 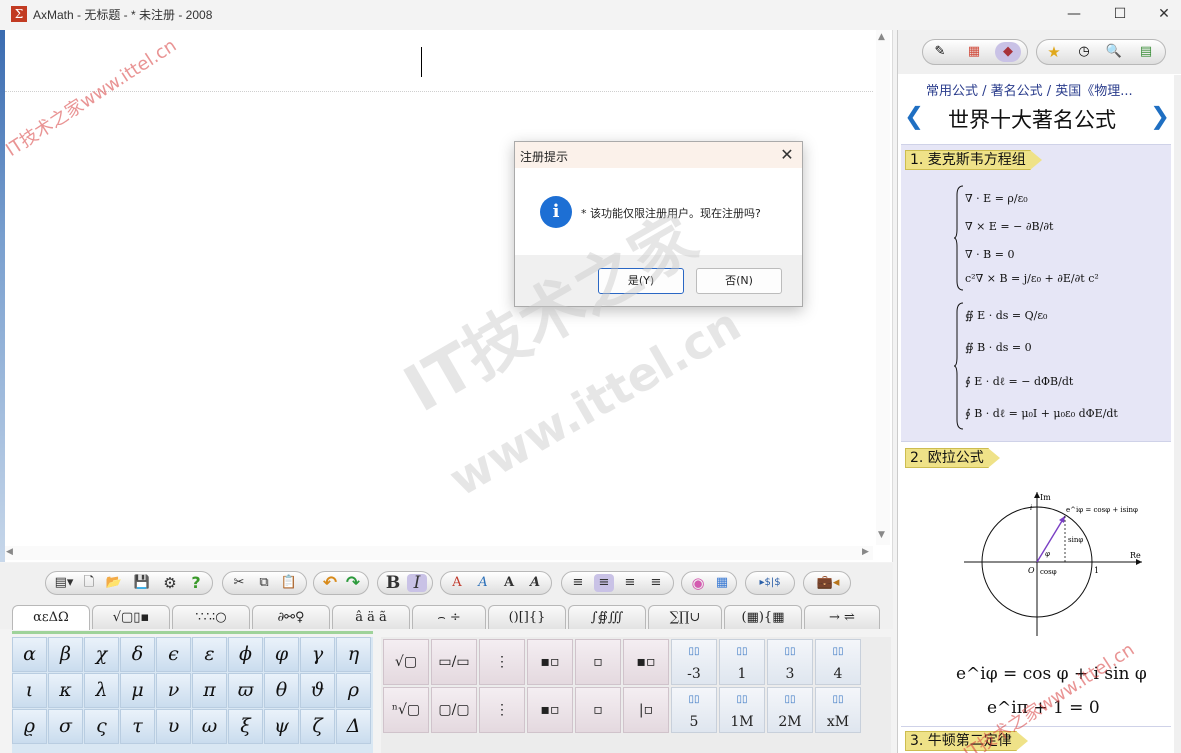 What do you see at coordinates (353, 726) in the screenshot?
I see `greek-symbol-button: Δ` at bounding box center [353, 726].